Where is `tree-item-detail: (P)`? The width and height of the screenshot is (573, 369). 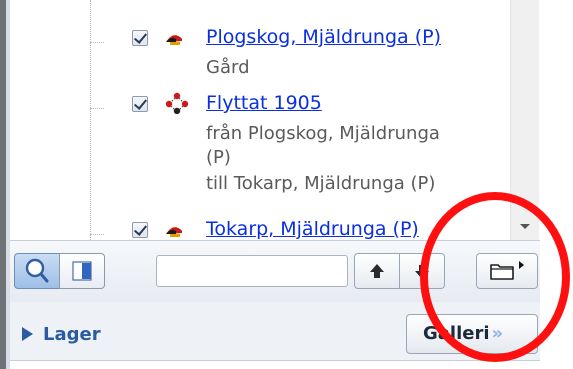
tree-item-detail: (P) is located at coordinates (218, 157).